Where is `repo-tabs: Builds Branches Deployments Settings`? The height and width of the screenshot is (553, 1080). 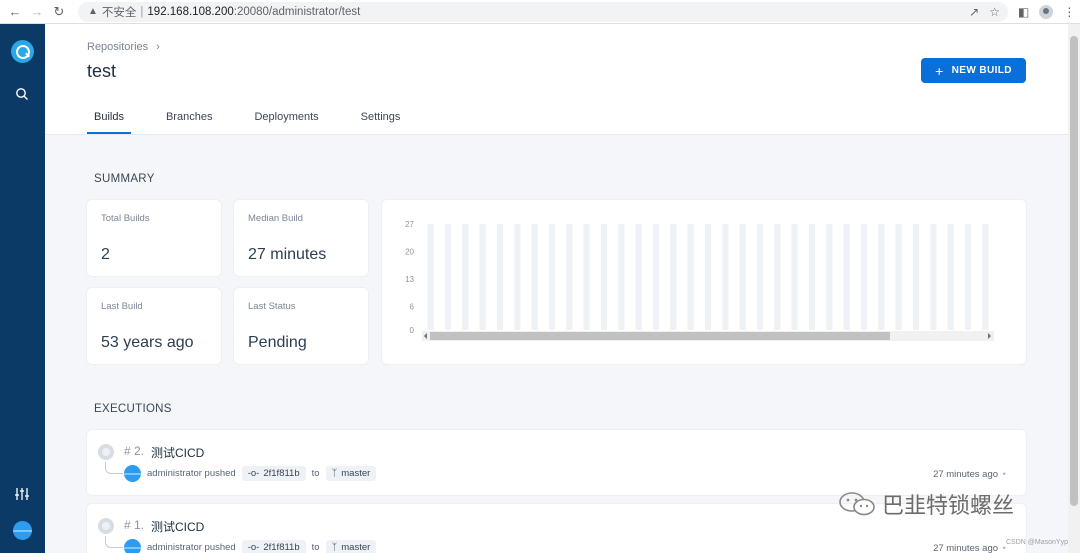
repo-tabs: Builds Branches Deployments Settings is located at coordinates (247, 122).